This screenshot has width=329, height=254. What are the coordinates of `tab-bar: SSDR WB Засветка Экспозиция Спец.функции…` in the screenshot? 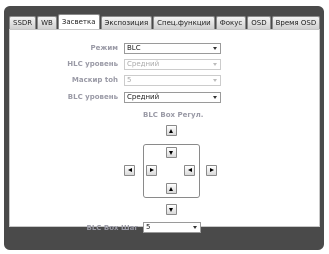 It's located at (165, 21).